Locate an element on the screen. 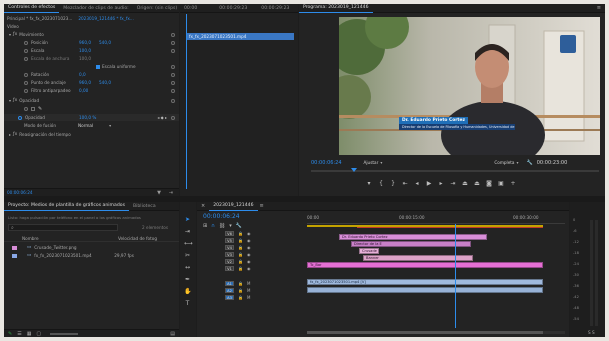 The width and height of the screenshot is (609, 341). clip-tc-bar: Tc_Bar is located at coordinates (425, 265).